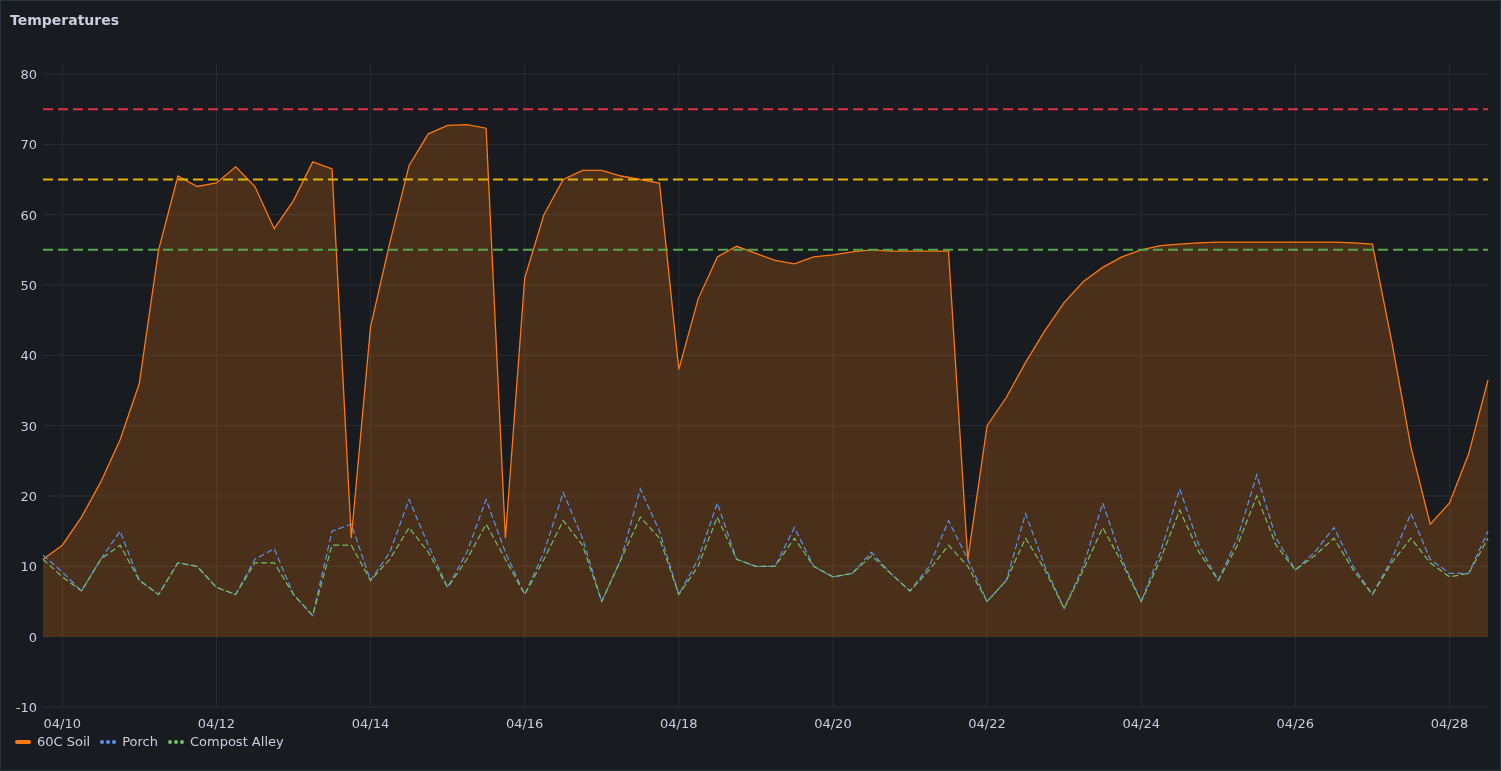  I want to click on panel-title: Temperatures, so click(65, 20).